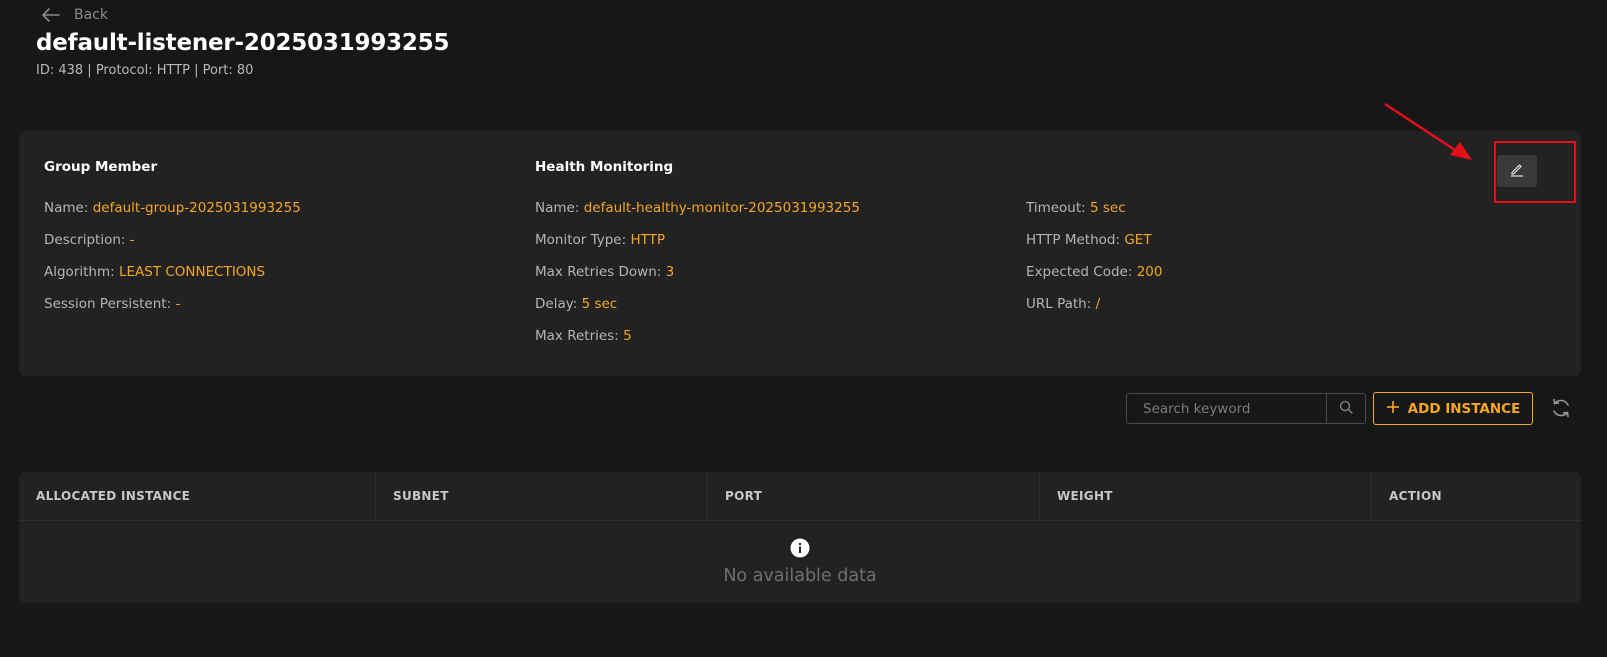 The height and width of the screenshot is (657, 1607). I want to click on column-header-weight: WEIGHT, so click(1206, 496).